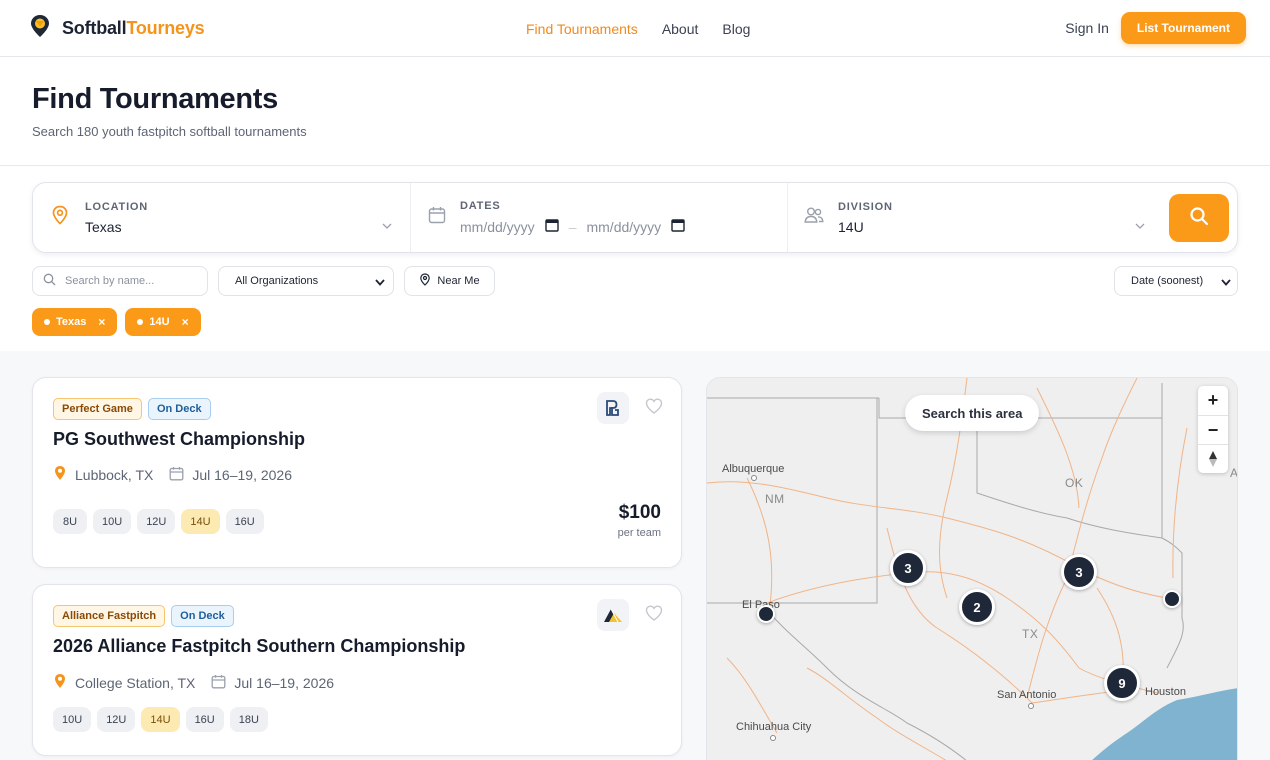  I want to click on map-cluster: 2, so click(977, 607).